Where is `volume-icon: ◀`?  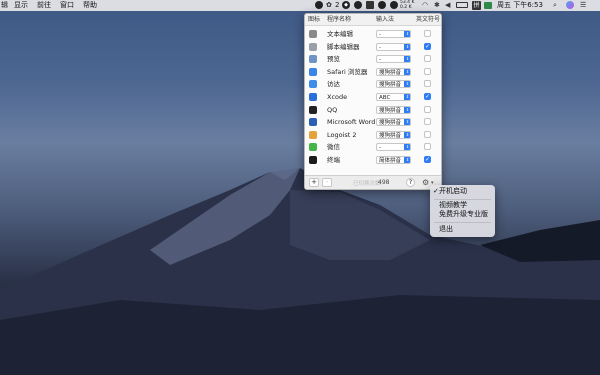
volume-icon: ◀ is located at coordinates (447, 5).